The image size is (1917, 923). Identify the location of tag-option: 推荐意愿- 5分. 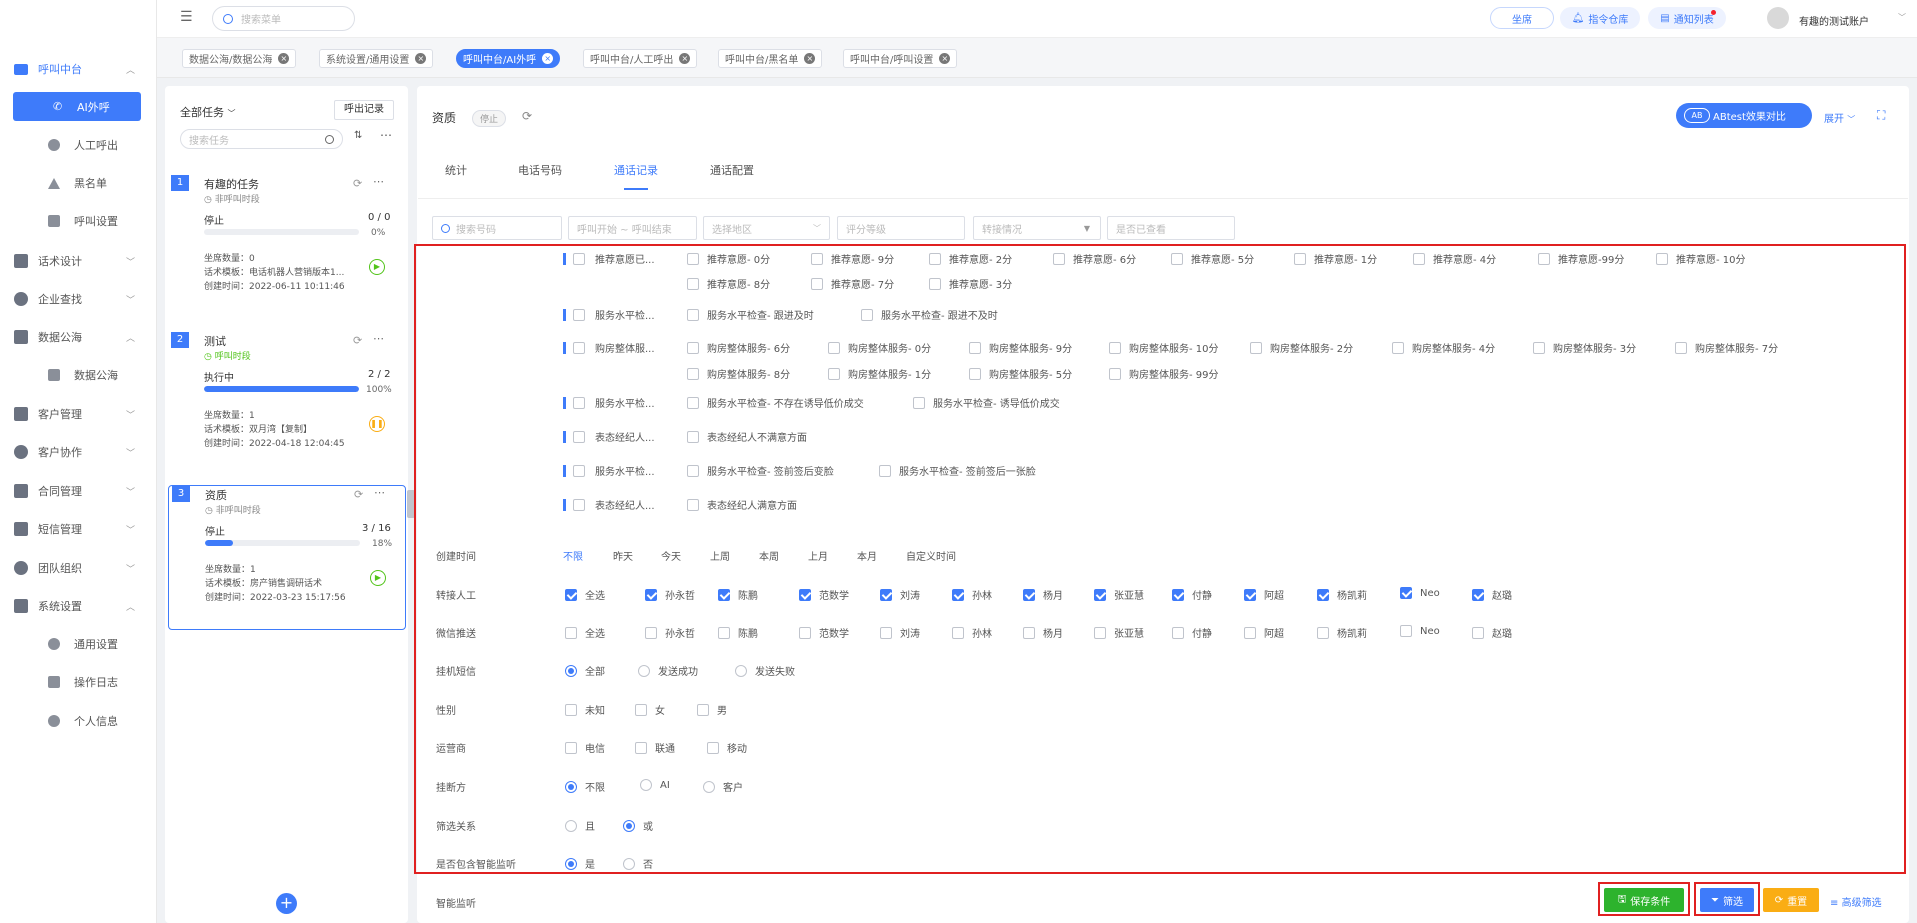
(1212, 258).